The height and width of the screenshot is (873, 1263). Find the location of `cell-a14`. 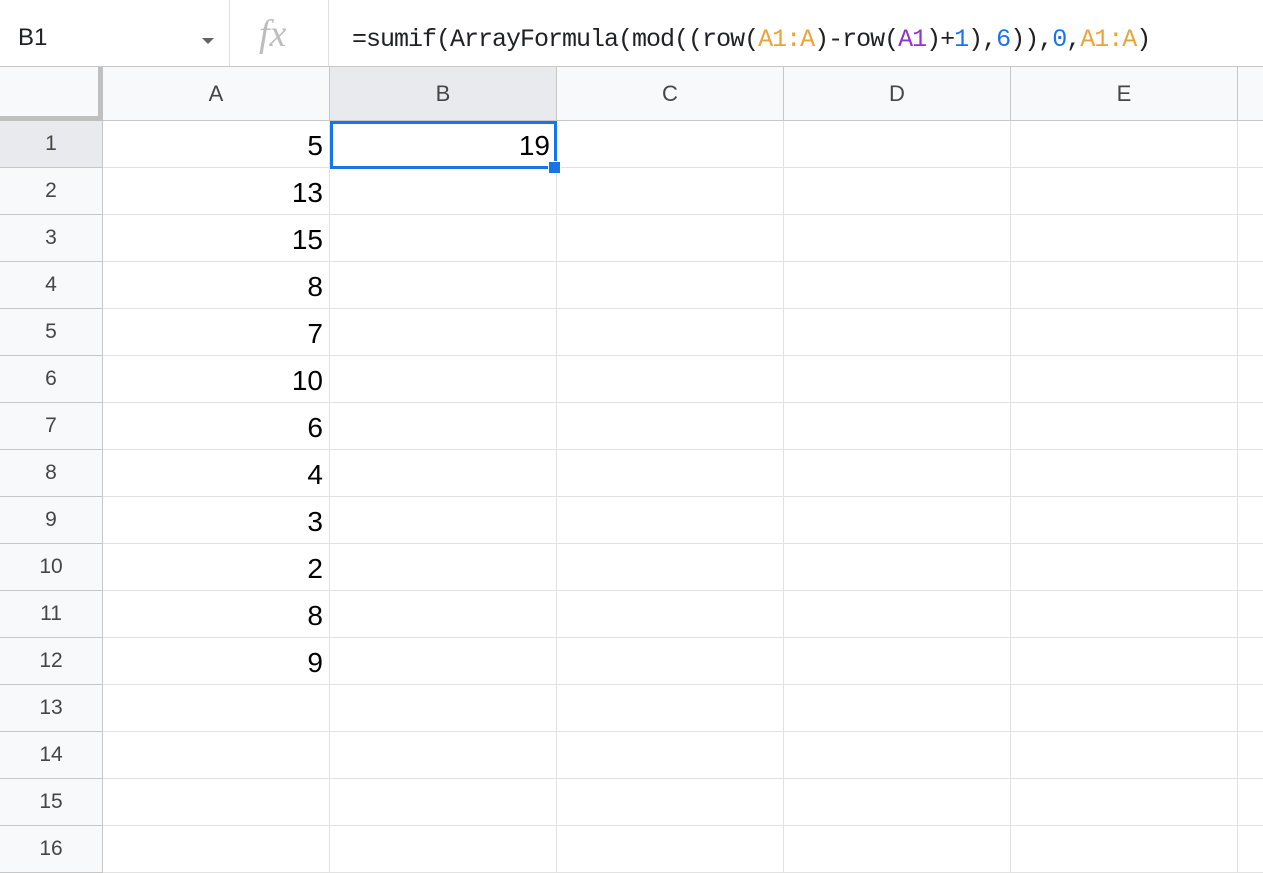

cell-a14 is located at coordinates (216, 755).